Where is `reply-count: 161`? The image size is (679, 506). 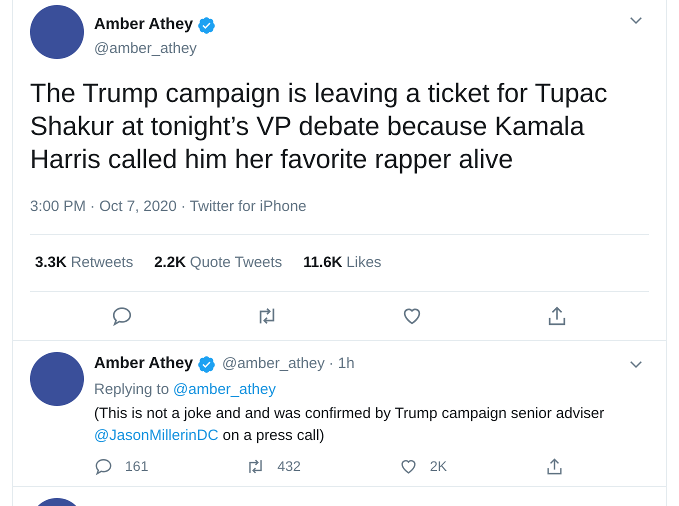
reply-count: 161 is located at coordinates (136, 466).